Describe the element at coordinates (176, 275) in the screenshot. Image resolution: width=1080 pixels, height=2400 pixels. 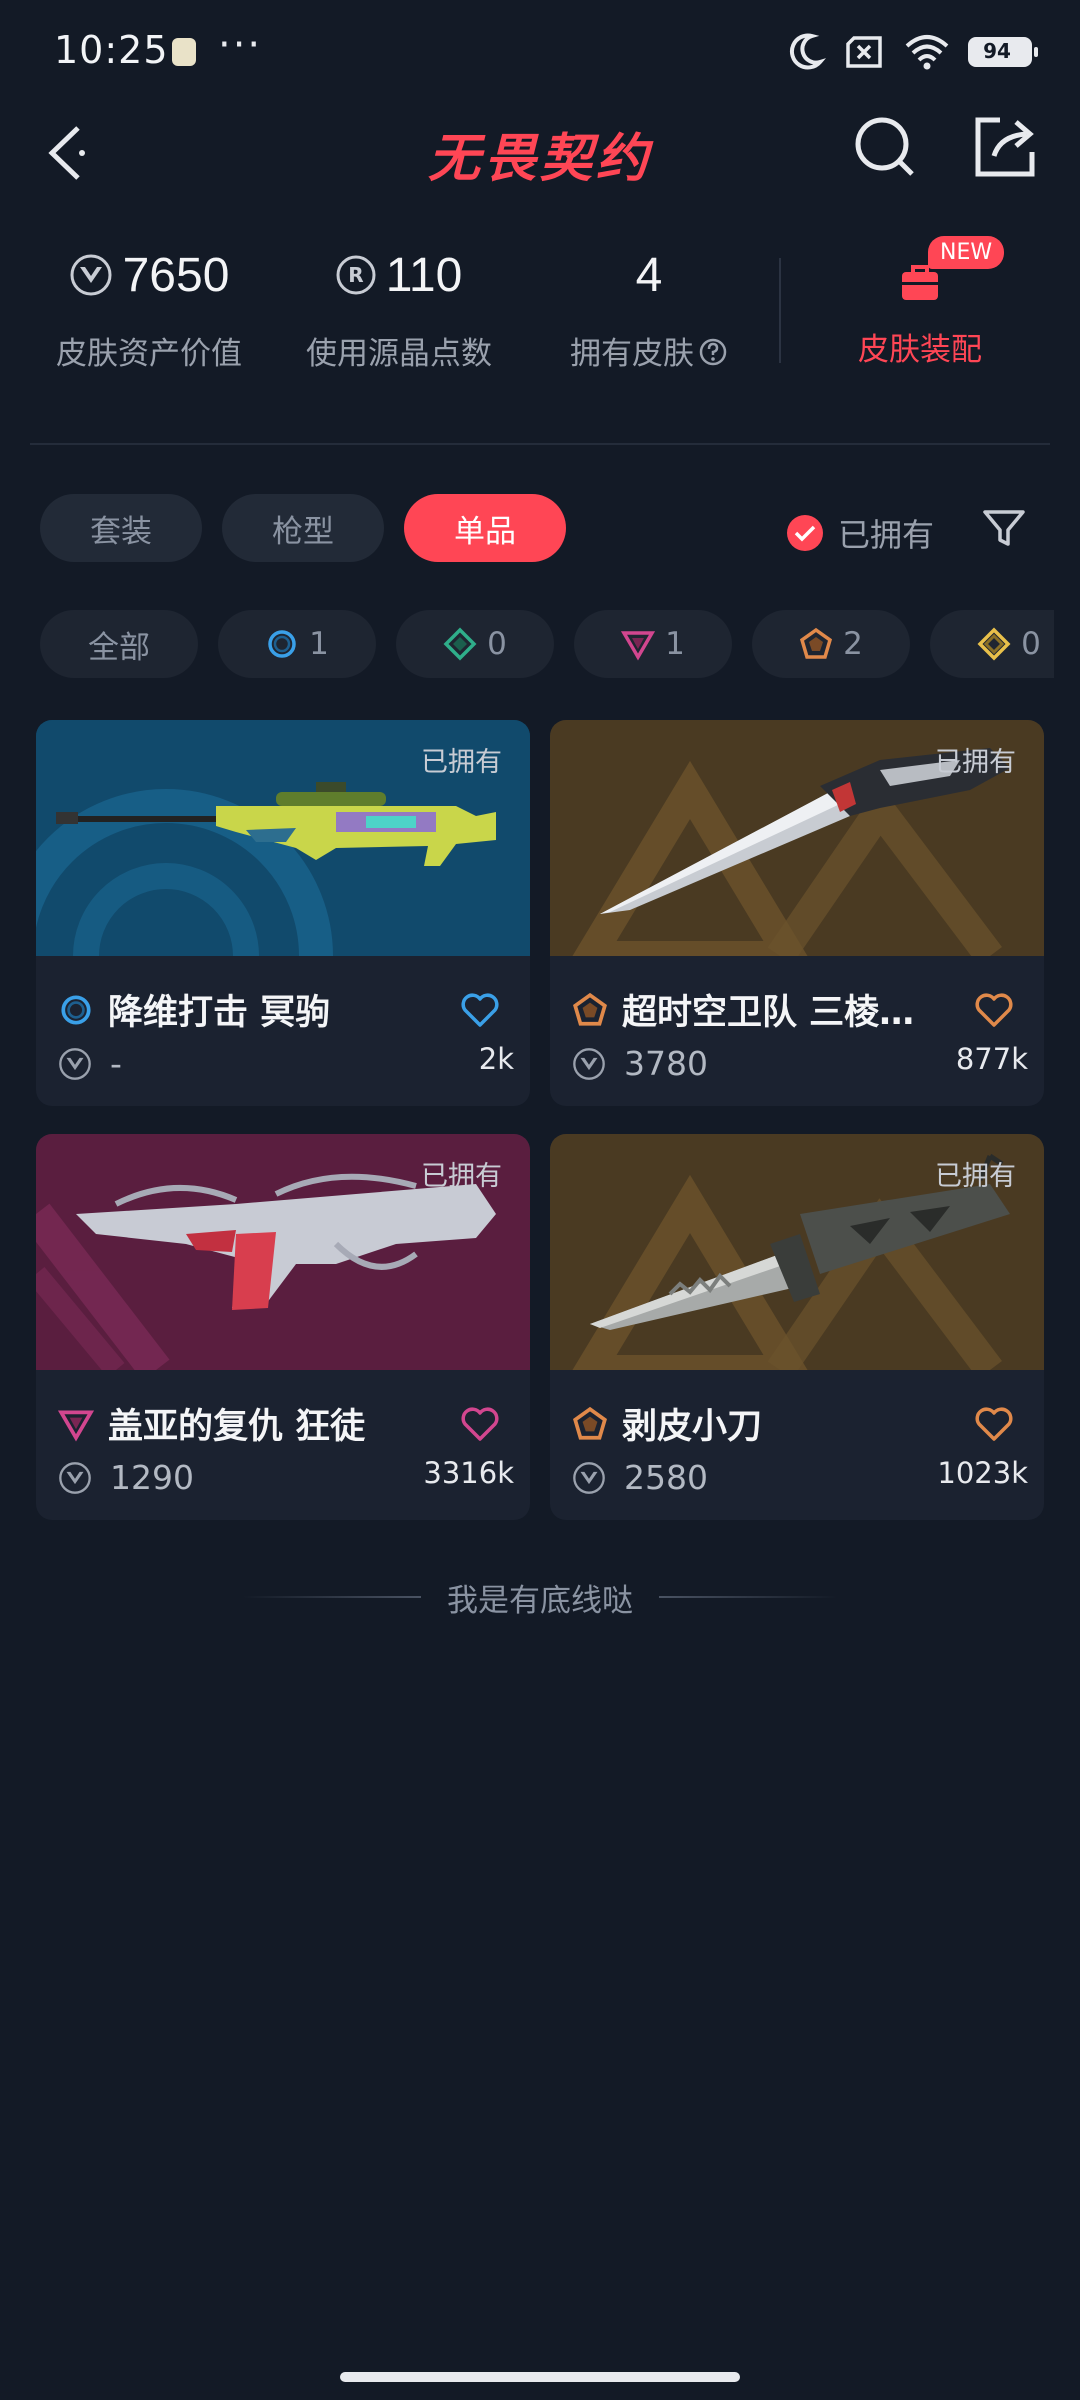
I see `asset-value: 7650` at that location.